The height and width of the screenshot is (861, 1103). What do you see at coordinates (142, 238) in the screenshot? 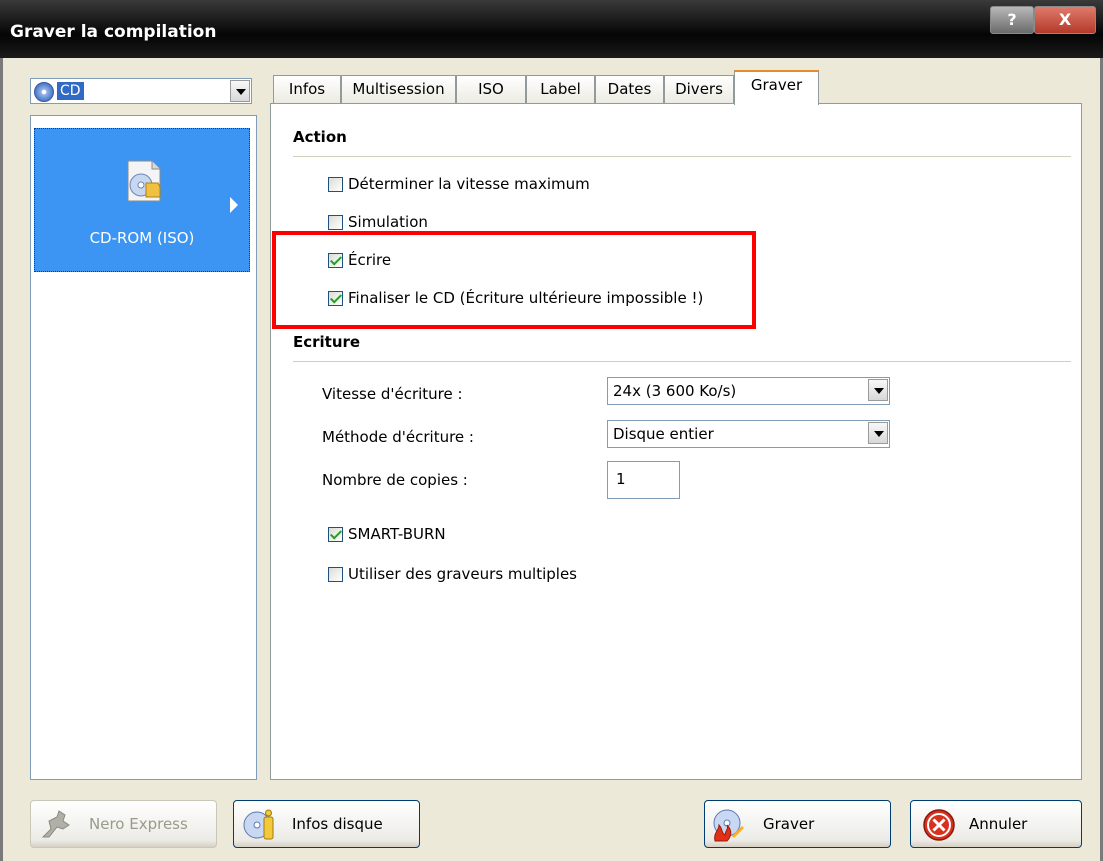
I see `list-item-label: CD-ROM (ISO)` at bounding box center [142, 238].